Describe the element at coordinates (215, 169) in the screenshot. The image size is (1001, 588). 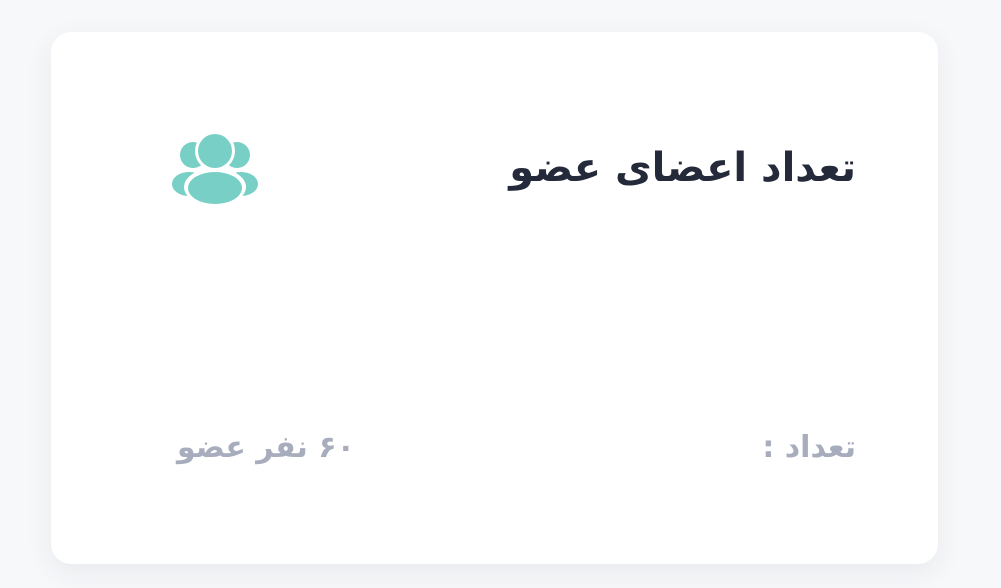
I see `users-group-icon` at that location.